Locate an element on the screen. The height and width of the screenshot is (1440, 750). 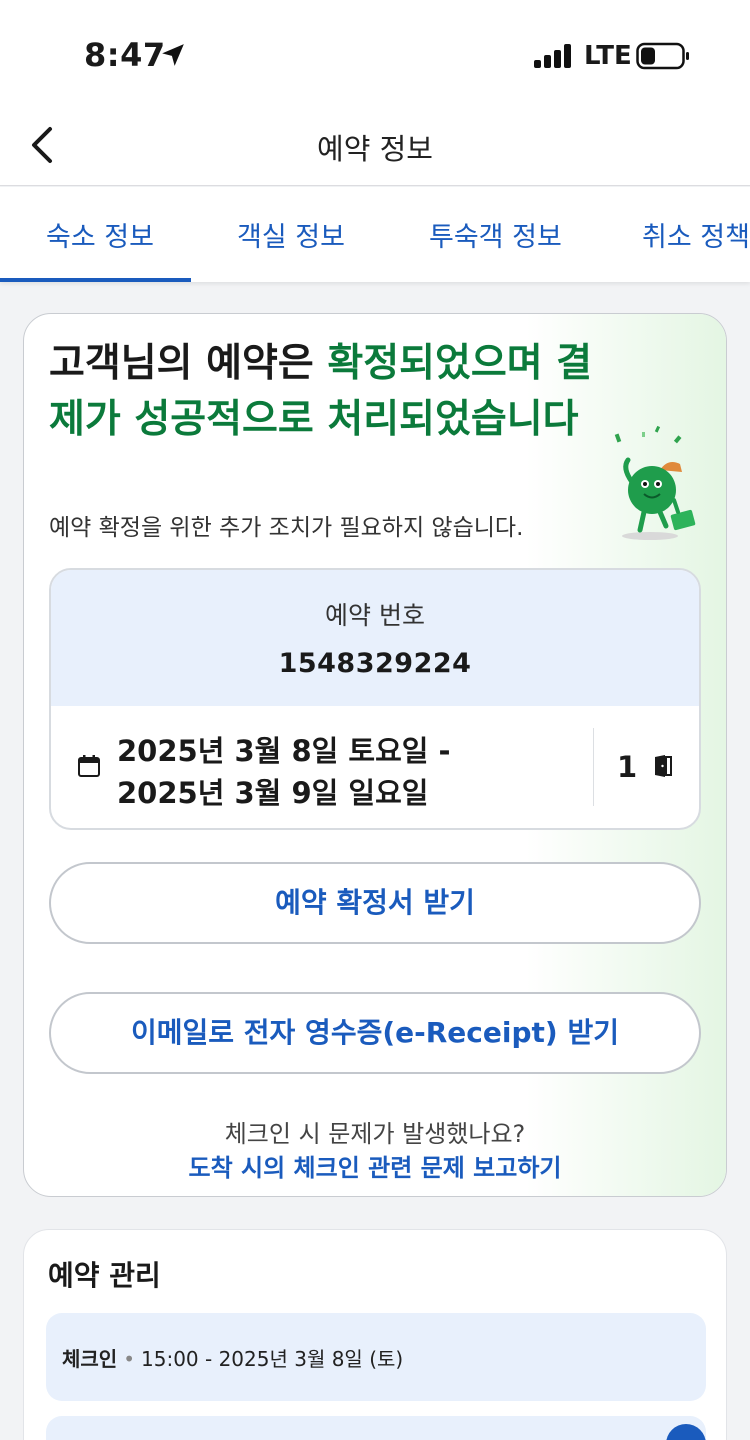
confirmation-heading: 고객님의 예약은 확정되었으며 결제가 성공적으로 처리되었습니다 is located at coordinates (321, 391).